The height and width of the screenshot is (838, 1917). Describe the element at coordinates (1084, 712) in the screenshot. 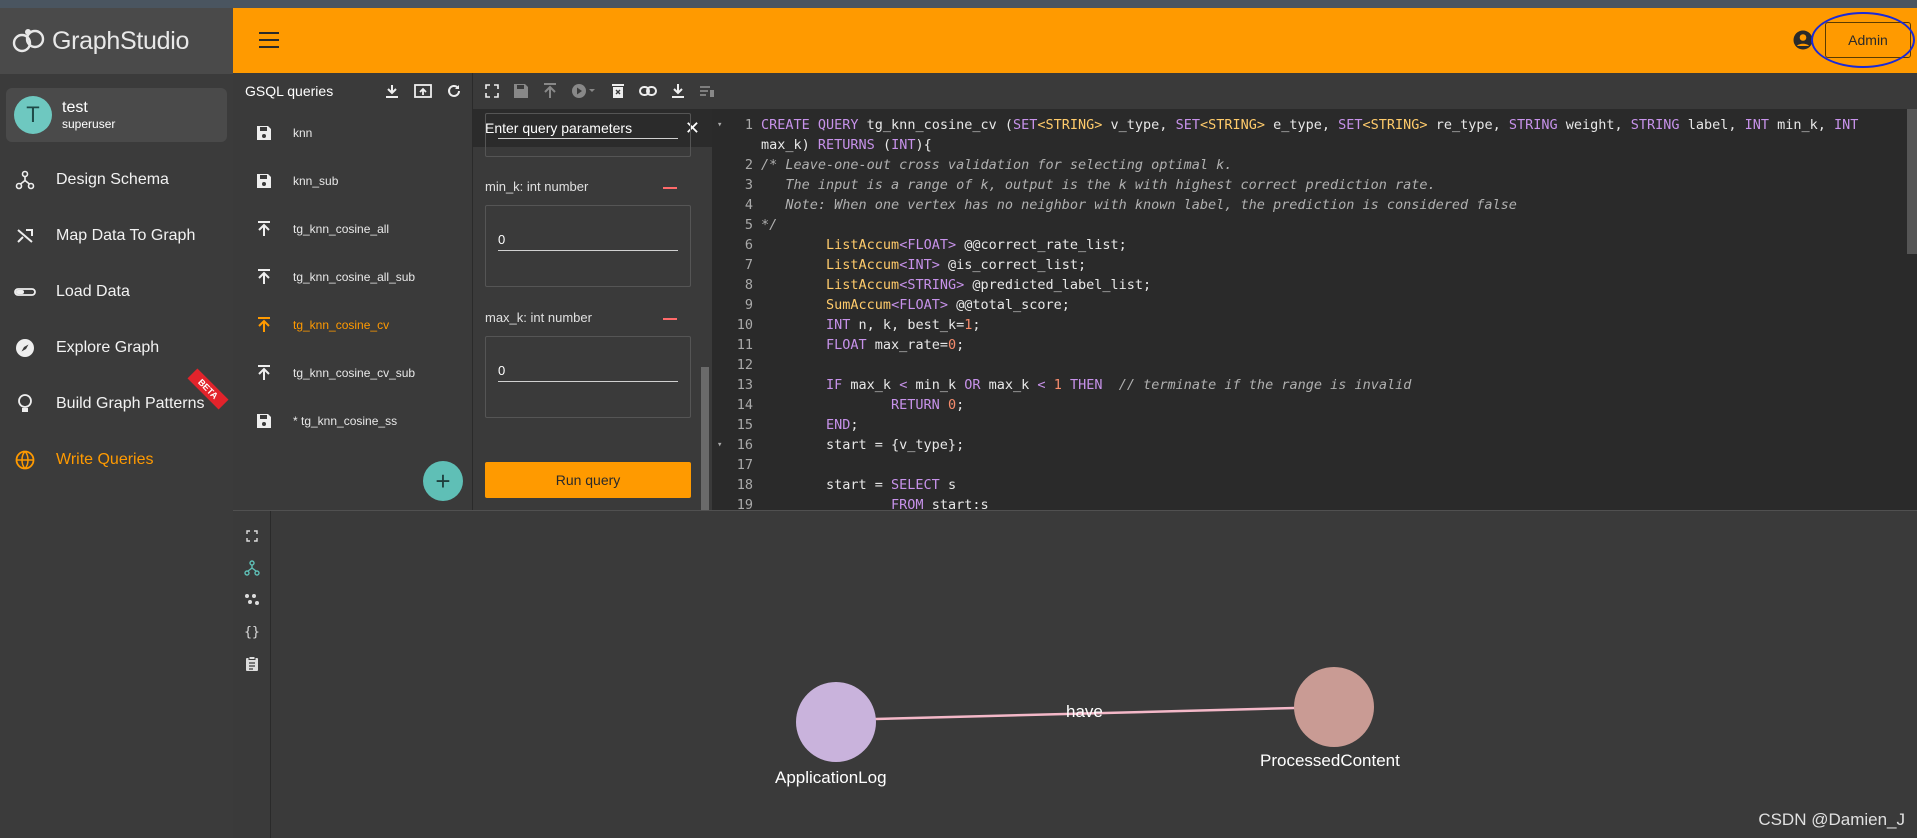

I see `edge-label: have` at that location.